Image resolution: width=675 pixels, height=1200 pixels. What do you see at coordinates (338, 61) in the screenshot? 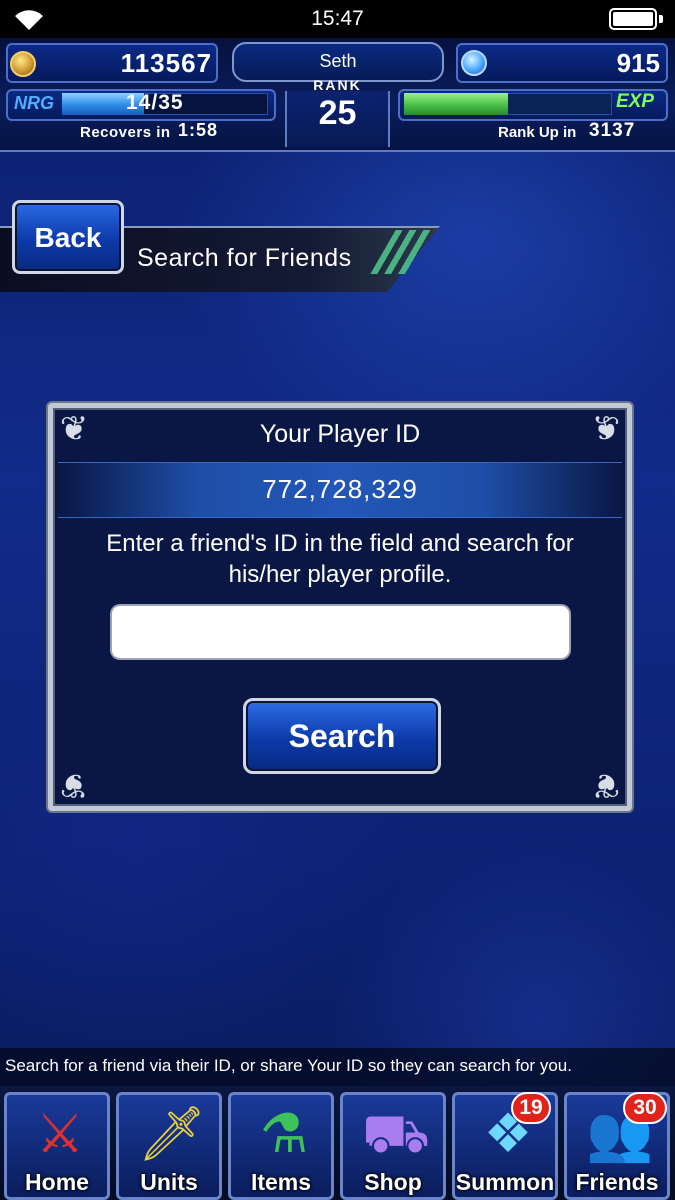
I see `player-name: Seth` at bounding box center [338, 61].